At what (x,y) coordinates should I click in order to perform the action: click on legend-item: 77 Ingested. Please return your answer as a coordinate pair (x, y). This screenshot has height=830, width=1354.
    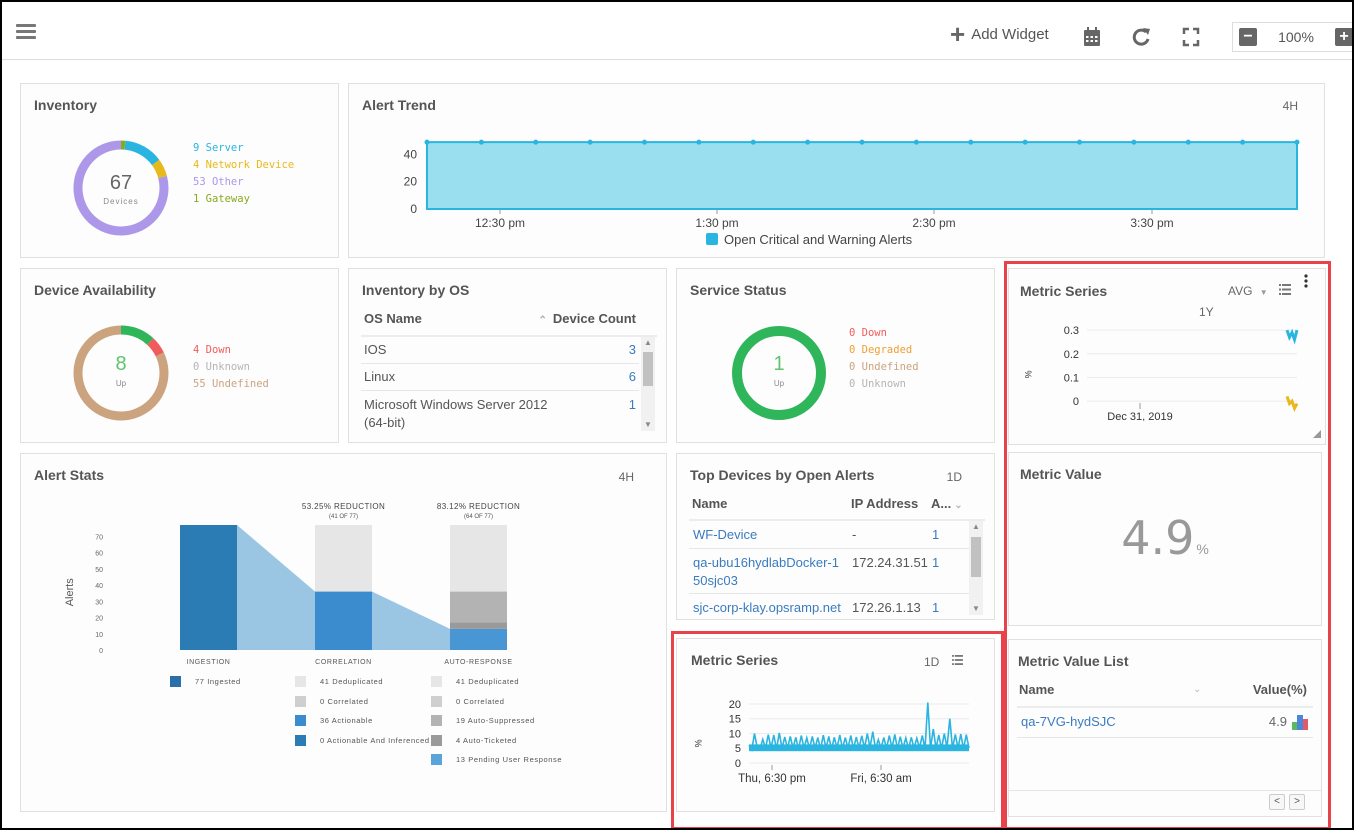
    Looking at the image, I should click on (205, 681).